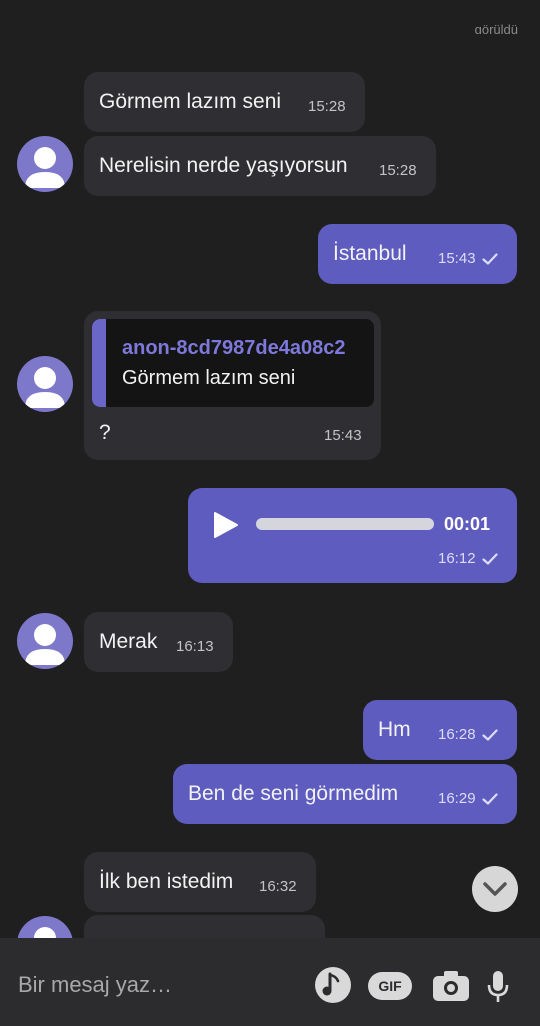  I want to click on voice-progress-track, so click(345, 524).